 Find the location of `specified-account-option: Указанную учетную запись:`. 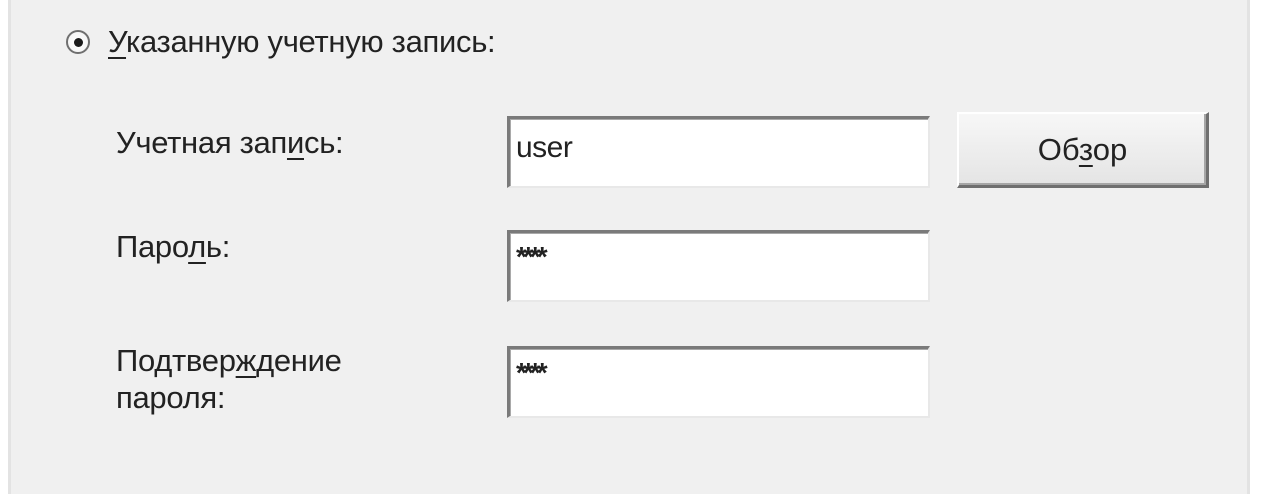

specified-account-option: Указанную учетную запись: is located at coordinates (281, 42).